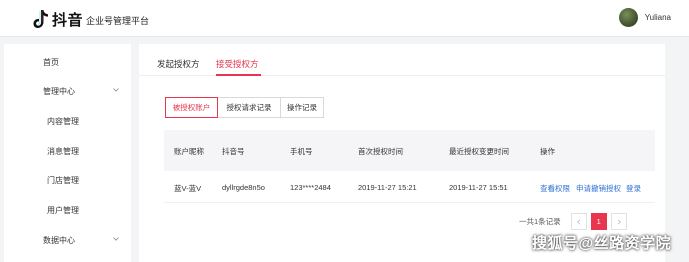  What do you see at coordinates (233, 151) in the screenshot?
I see `column-header: 抖音号` at bounding box center [233, 151].